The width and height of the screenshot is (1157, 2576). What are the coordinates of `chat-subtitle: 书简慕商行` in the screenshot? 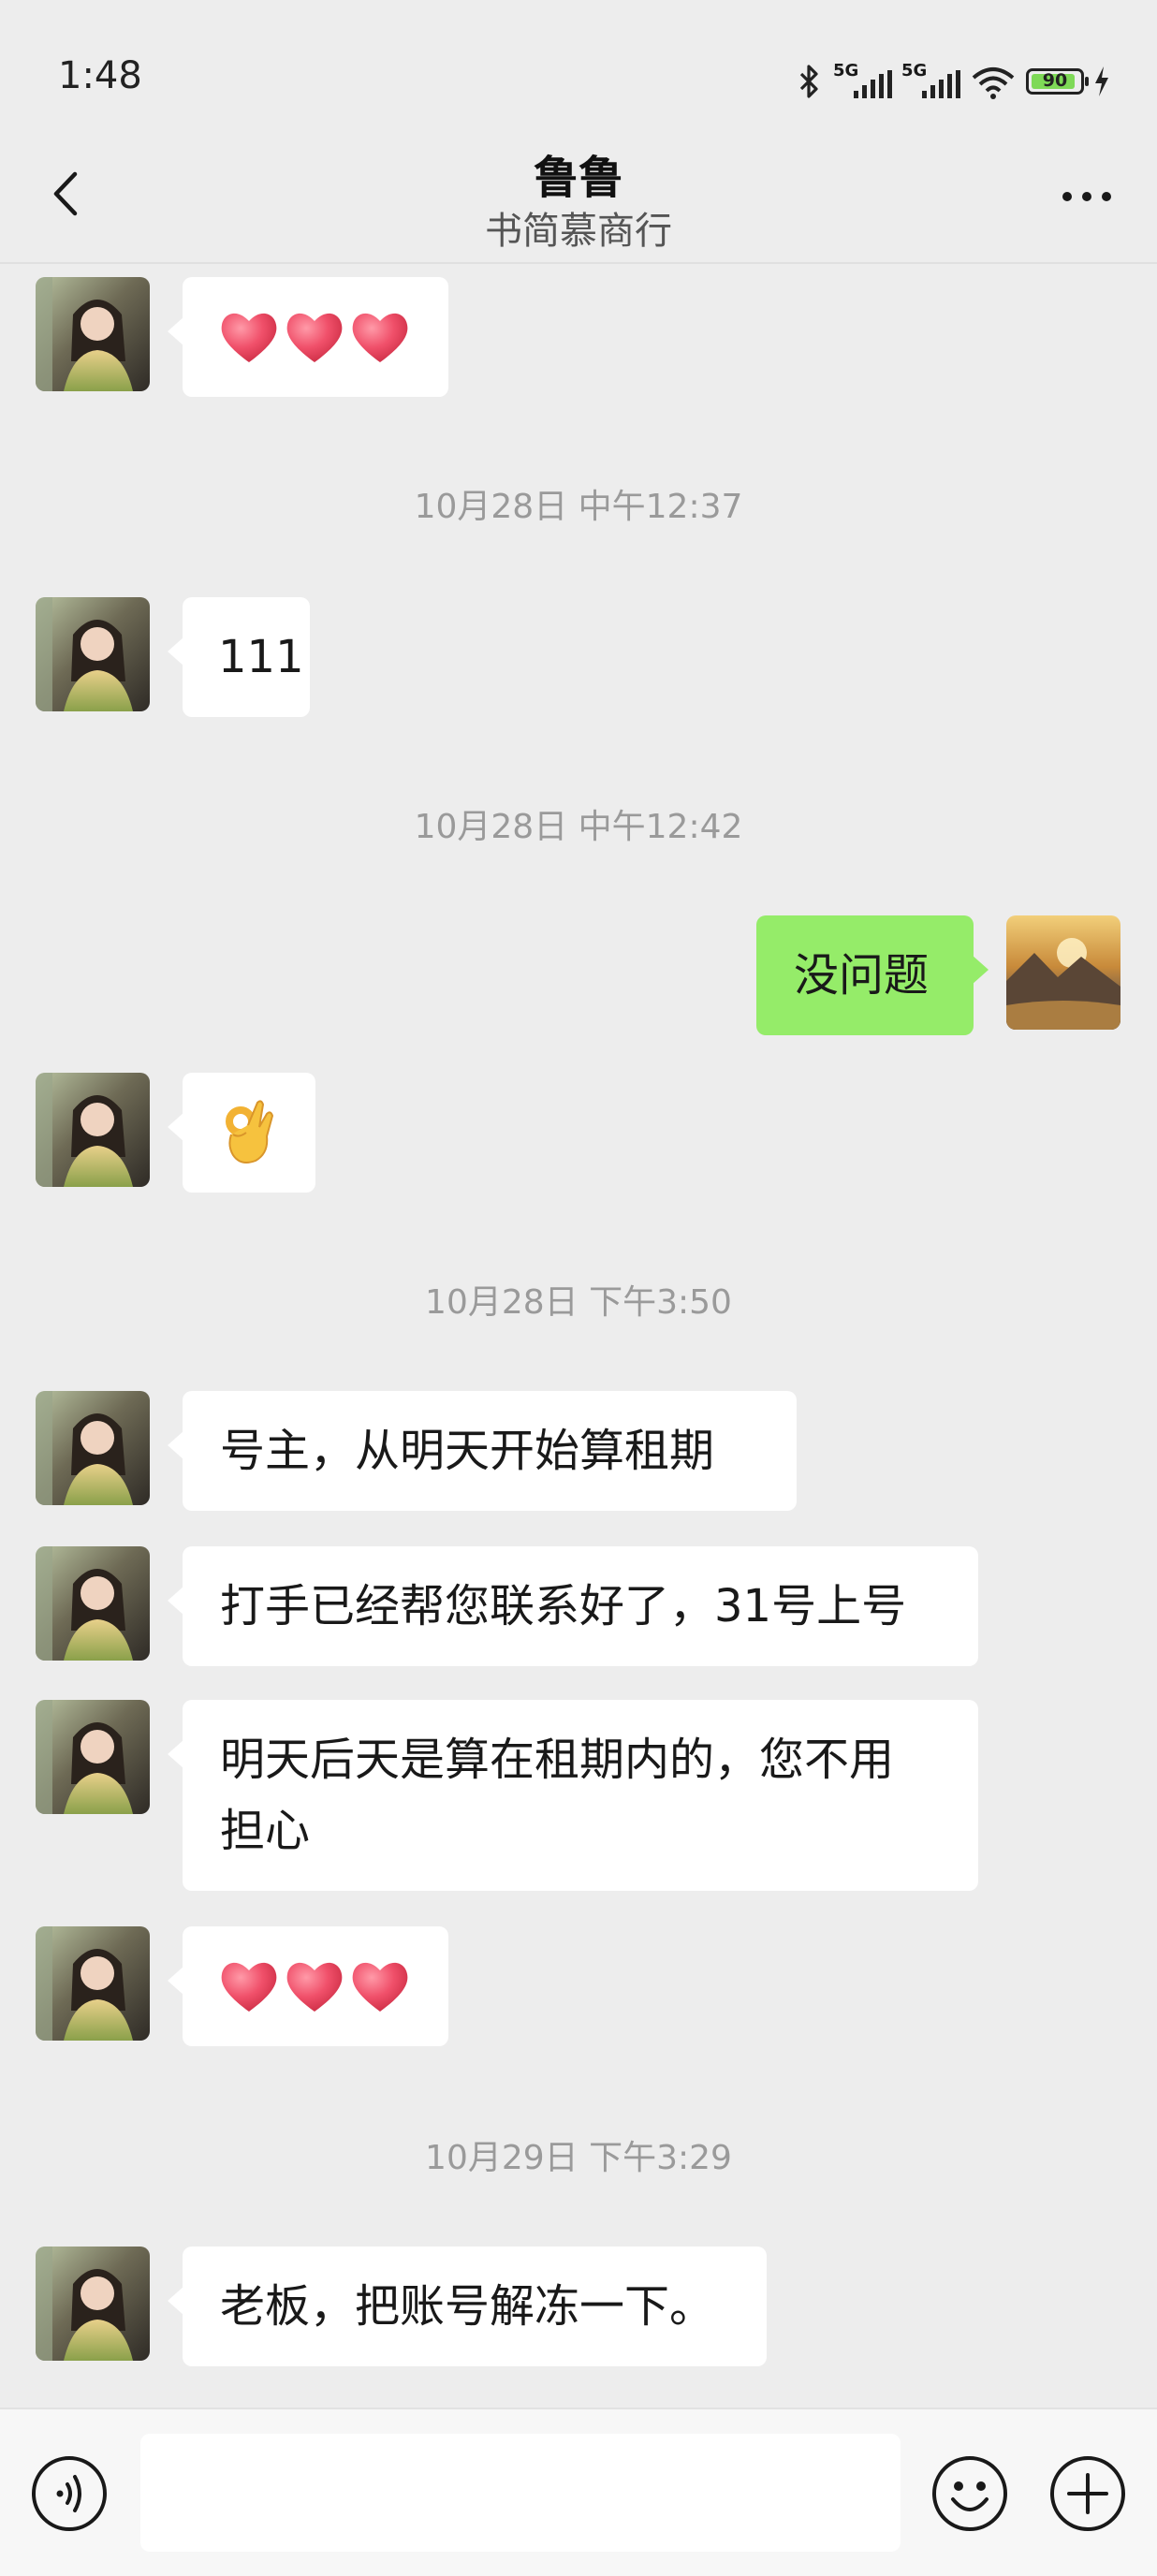 It's located at (578, 231).